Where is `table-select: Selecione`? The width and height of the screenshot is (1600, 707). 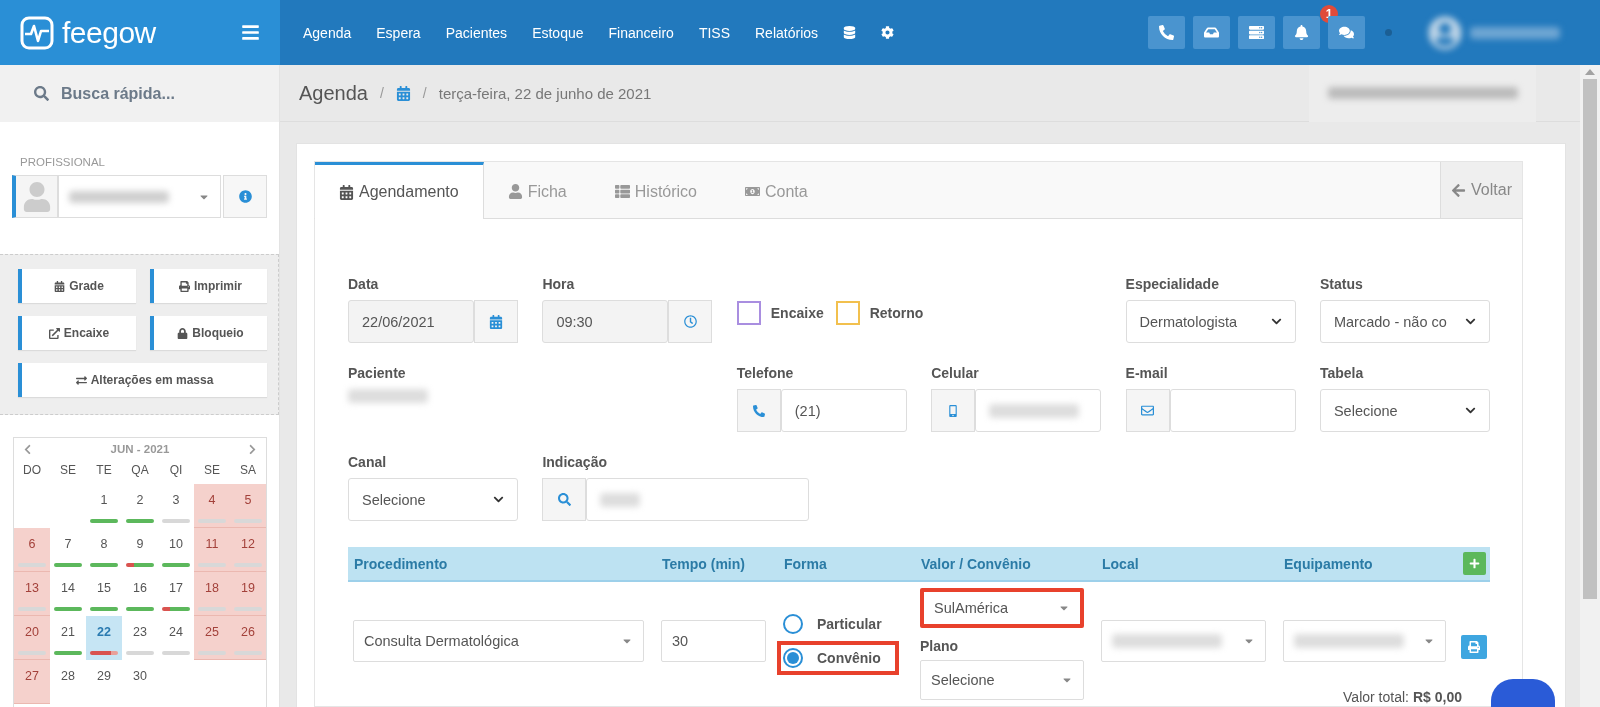
table-select: Selecione is located at coordinates (1404, 410).